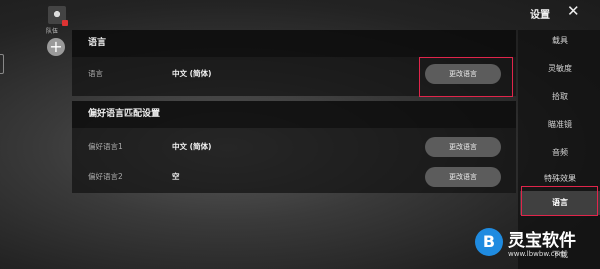 The height and width of the screenshot is (269, 600). What do you see at coordinates (58, 16) in the screenshot?
I see `avatar` at bounding box center [58, 16].